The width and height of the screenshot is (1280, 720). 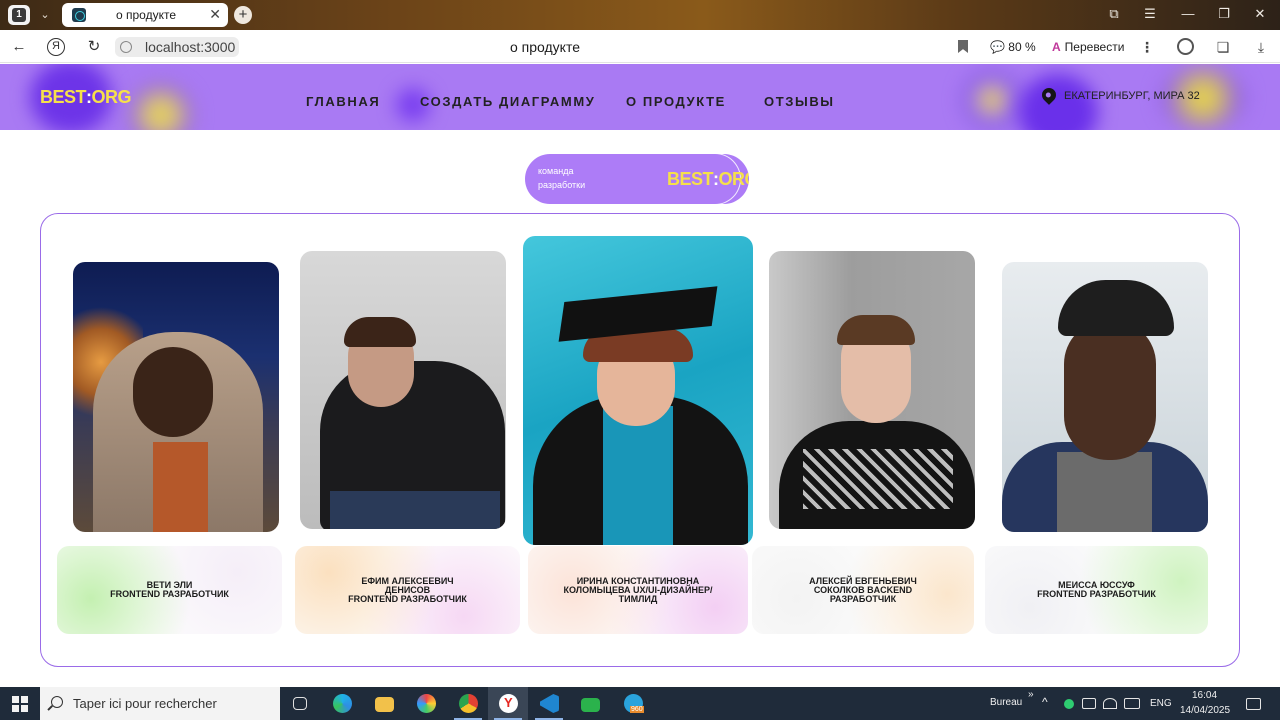 I want to click on member-caption: ВЕТИ ЭЛИ FRONTEND РАЗРАБОТЧИК, so click(x=169, y=590).